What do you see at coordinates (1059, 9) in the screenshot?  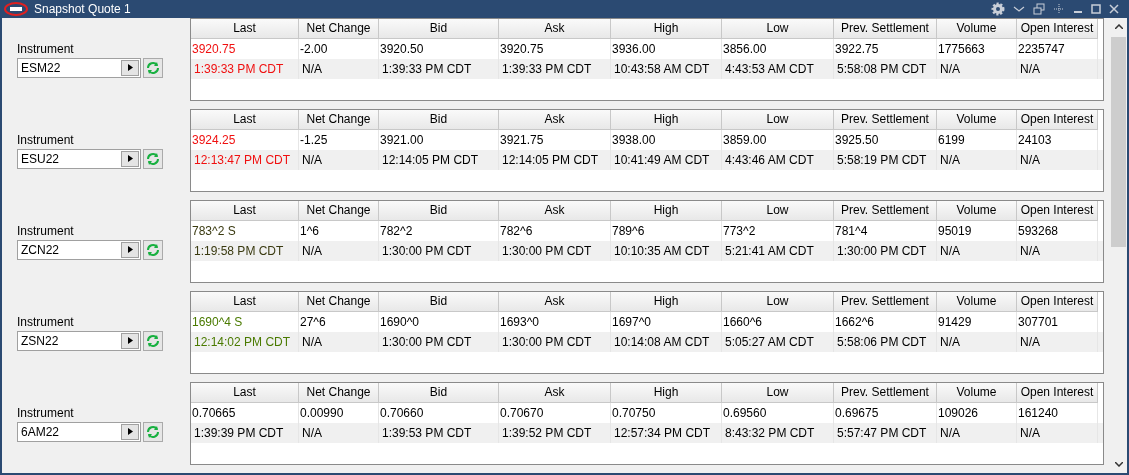 I see `move-icon` at bounding box center [1059, 9].